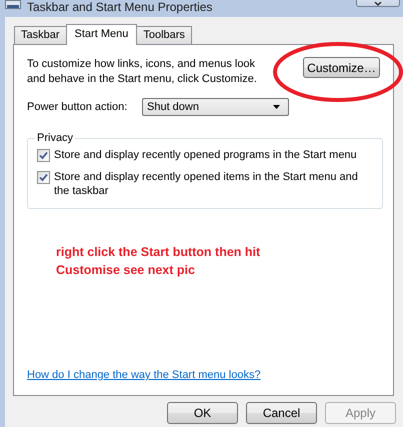 The image size is (403, 427). I want to click on tab: Toolbars, so click(164, 35).